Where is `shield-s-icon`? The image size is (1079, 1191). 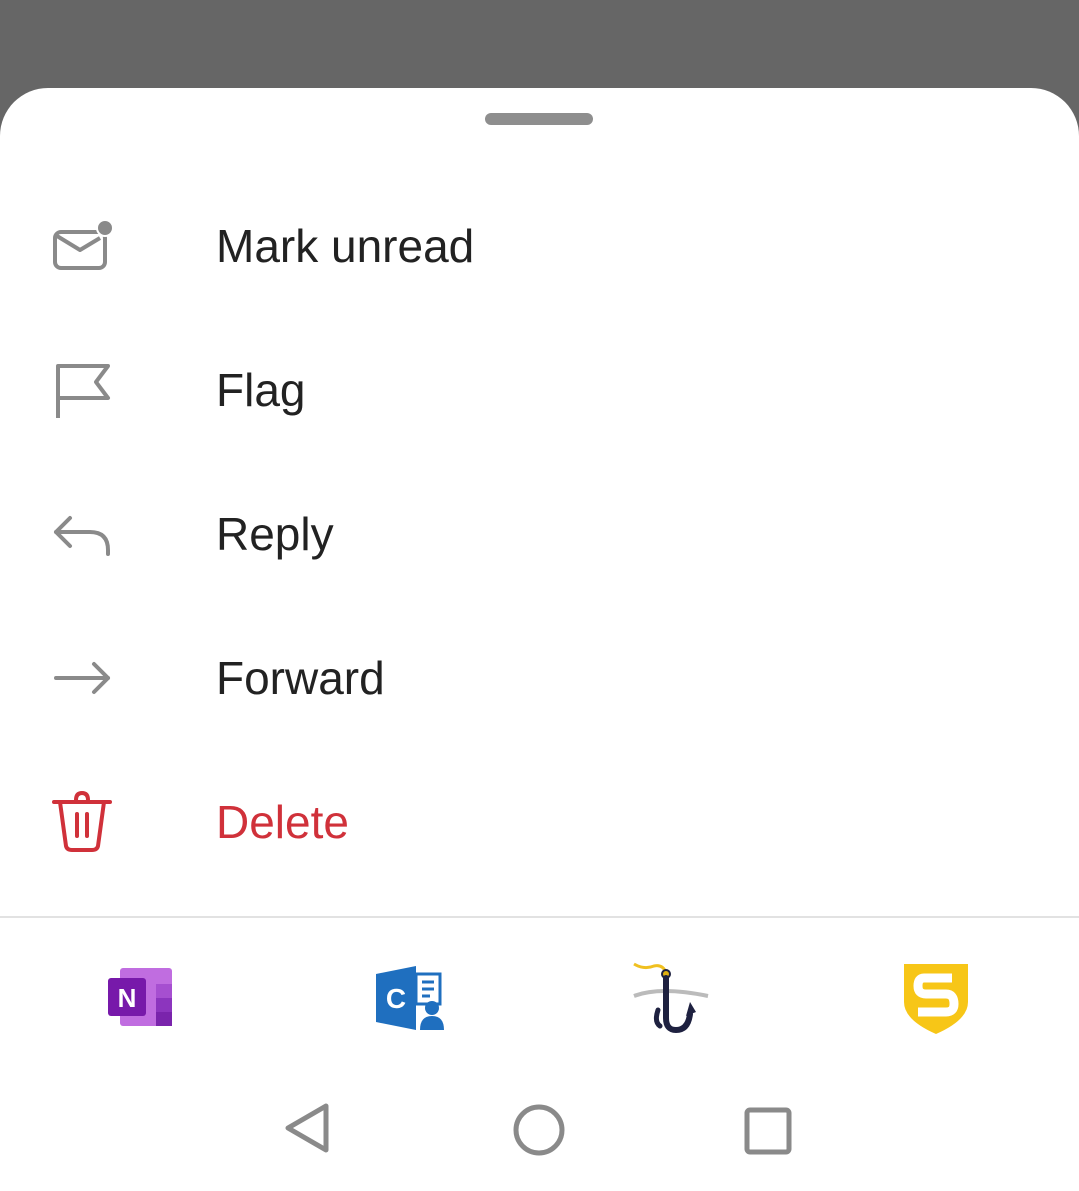
shield-s-icon is located at coordinates (936, 998).